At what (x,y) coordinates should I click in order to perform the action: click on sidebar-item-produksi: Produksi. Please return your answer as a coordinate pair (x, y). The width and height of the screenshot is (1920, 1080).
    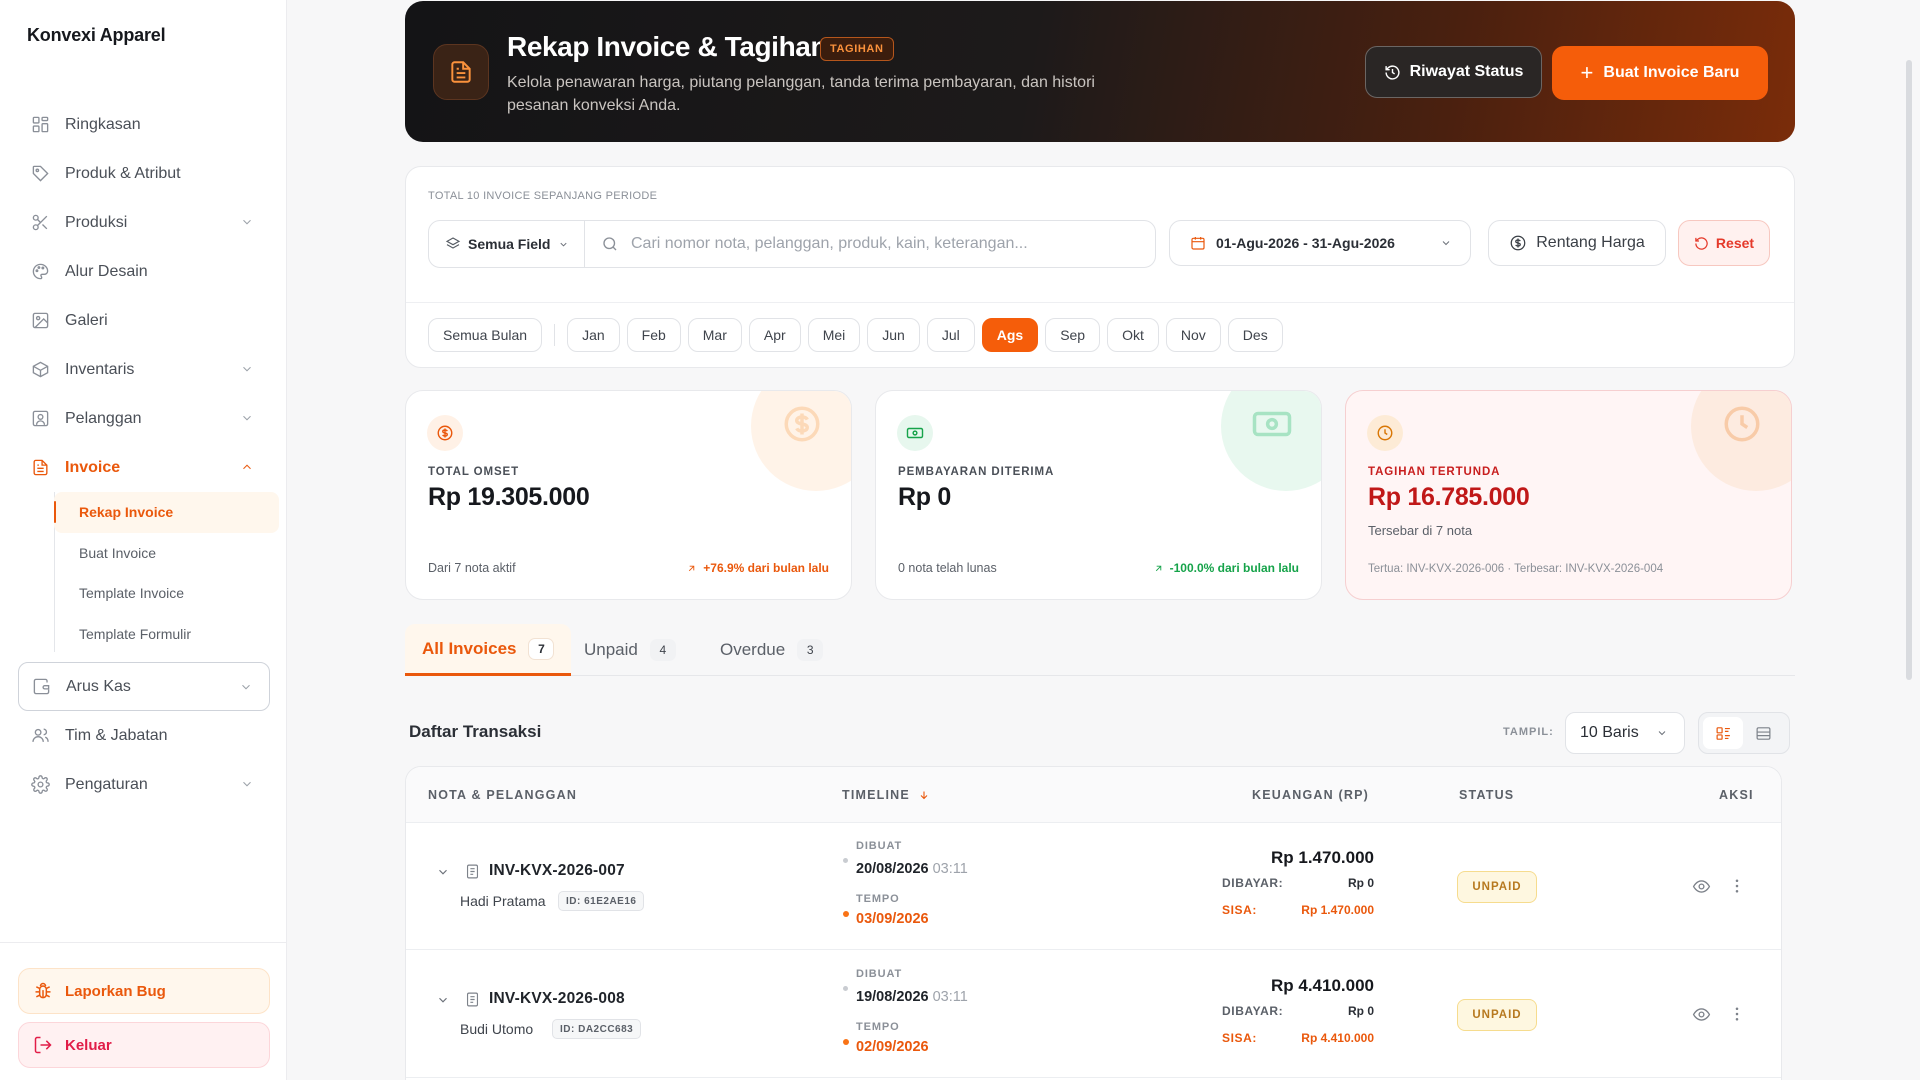
    Looking at the image, I should click on (144, 222).